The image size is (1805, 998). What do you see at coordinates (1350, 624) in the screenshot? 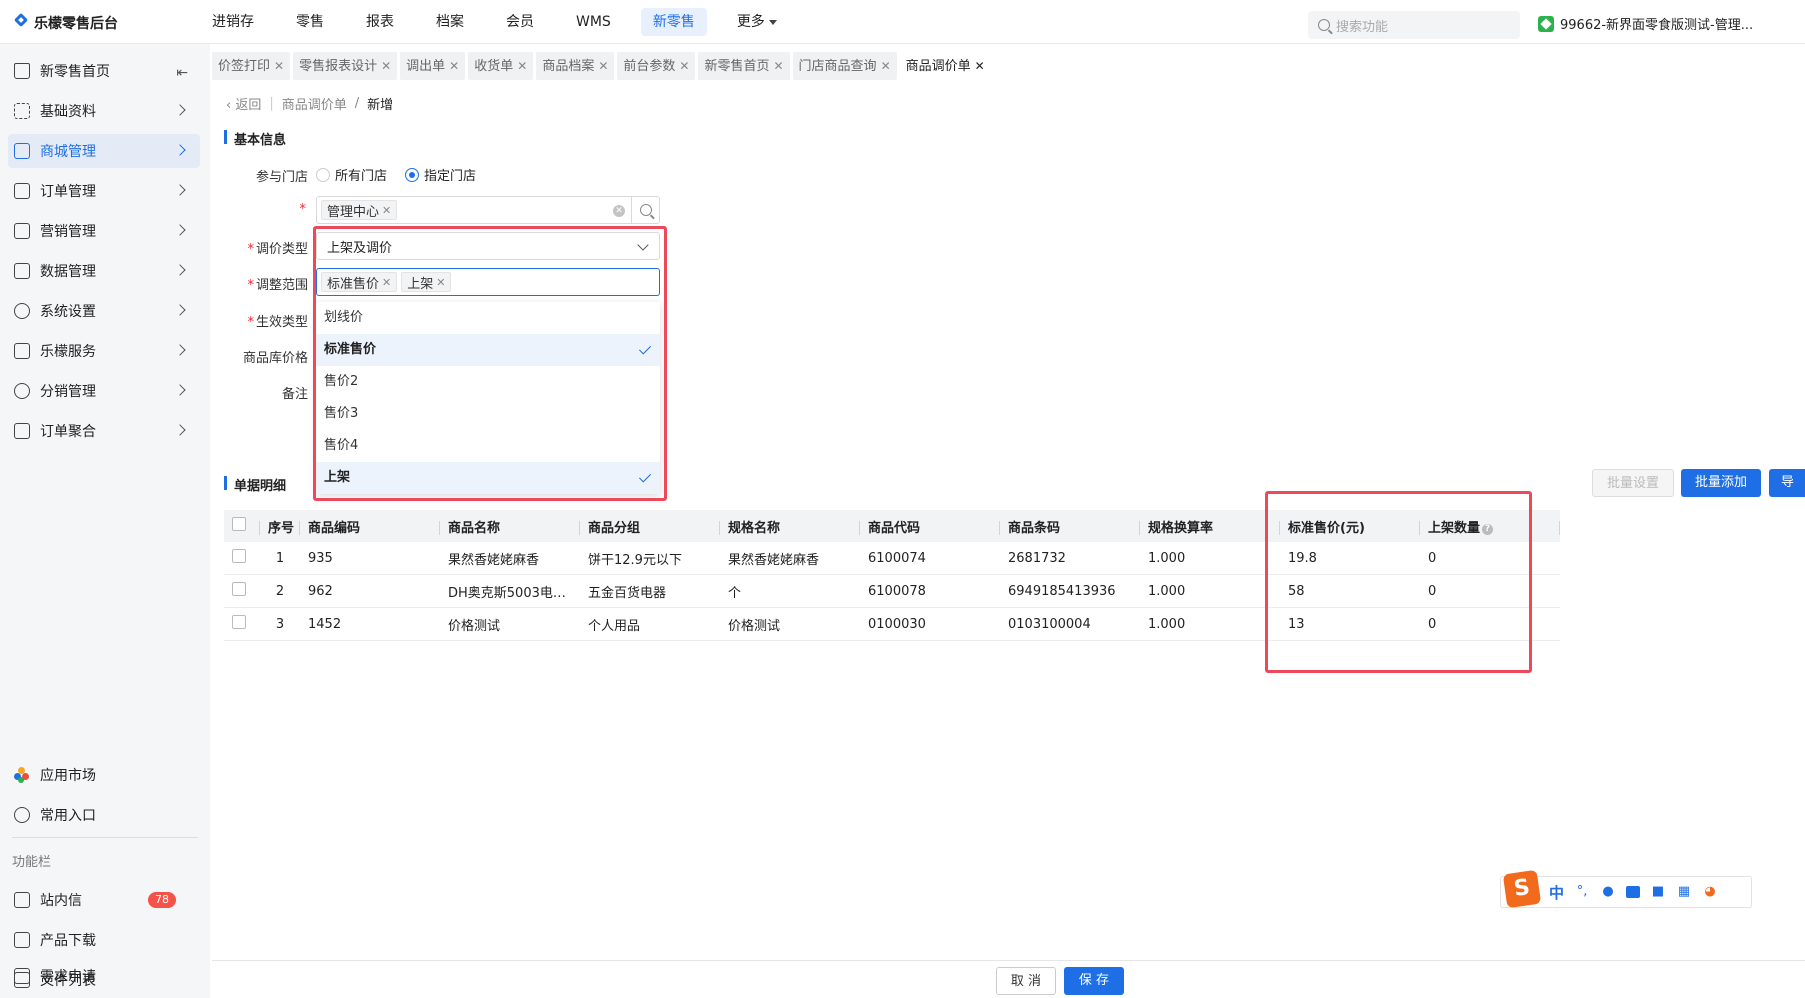
I see `cell-standard-price: 13` at bounding box center [1350, 624].